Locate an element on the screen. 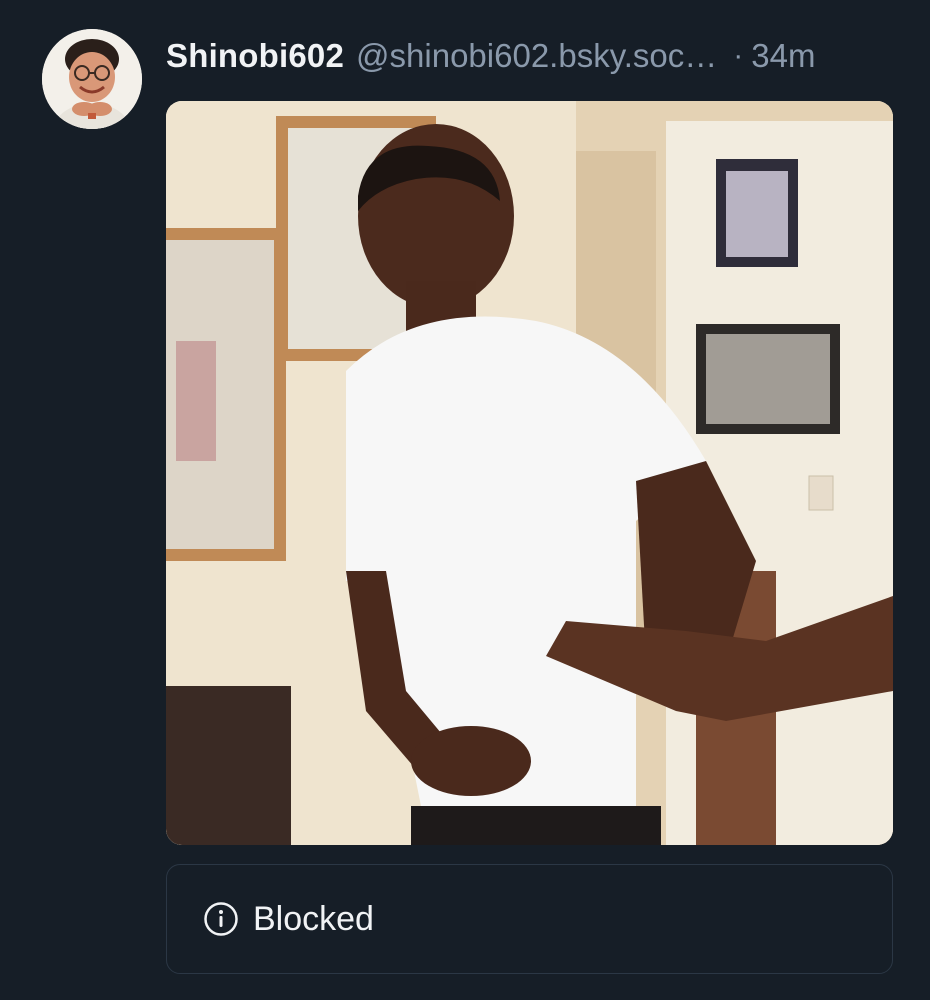 This screenshot has height=1000, width=930. avatar-image is located at coordinates (92, 79).